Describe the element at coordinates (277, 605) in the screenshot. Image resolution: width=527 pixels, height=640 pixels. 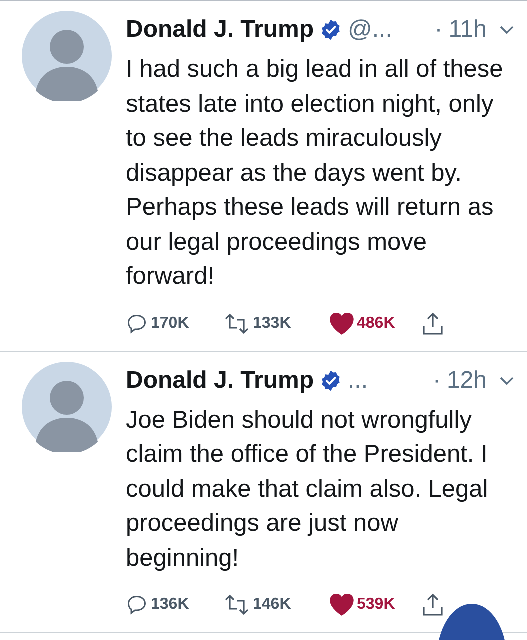
I see `retweet-button: 146K` at that location.